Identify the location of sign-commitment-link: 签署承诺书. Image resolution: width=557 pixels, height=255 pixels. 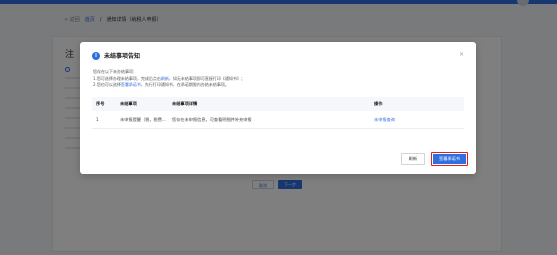
(131, 84).